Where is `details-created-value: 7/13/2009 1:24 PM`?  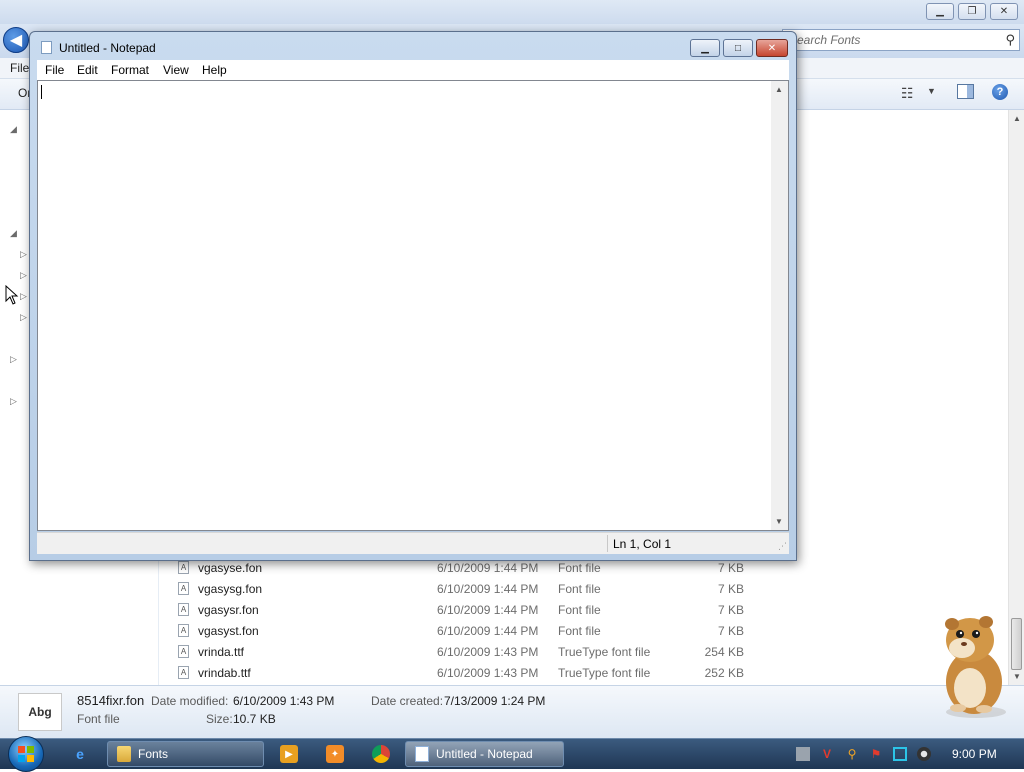
details-created-value: 7/13/2009 1:24 PM is located at coordinates (495, 701).